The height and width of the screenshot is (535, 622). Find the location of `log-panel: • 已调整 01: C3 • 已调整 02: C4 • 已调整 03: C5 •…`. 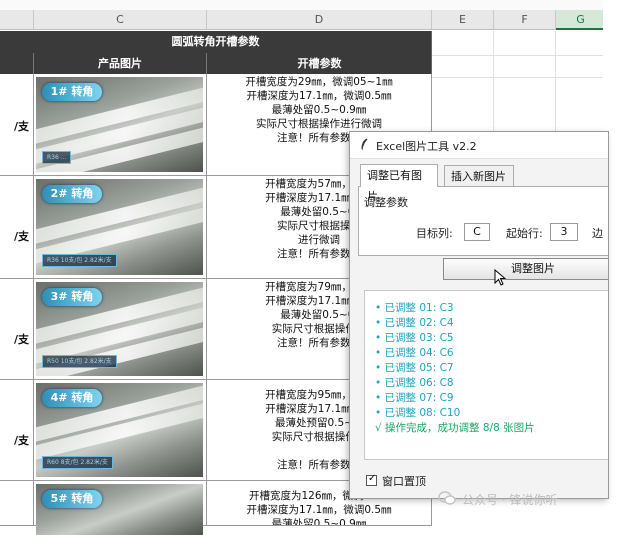

log-panel: • 已调整 01: C3 • 已调整 02: C4 • 已调整 03: C5 •… is located at coordinates (486, 375).